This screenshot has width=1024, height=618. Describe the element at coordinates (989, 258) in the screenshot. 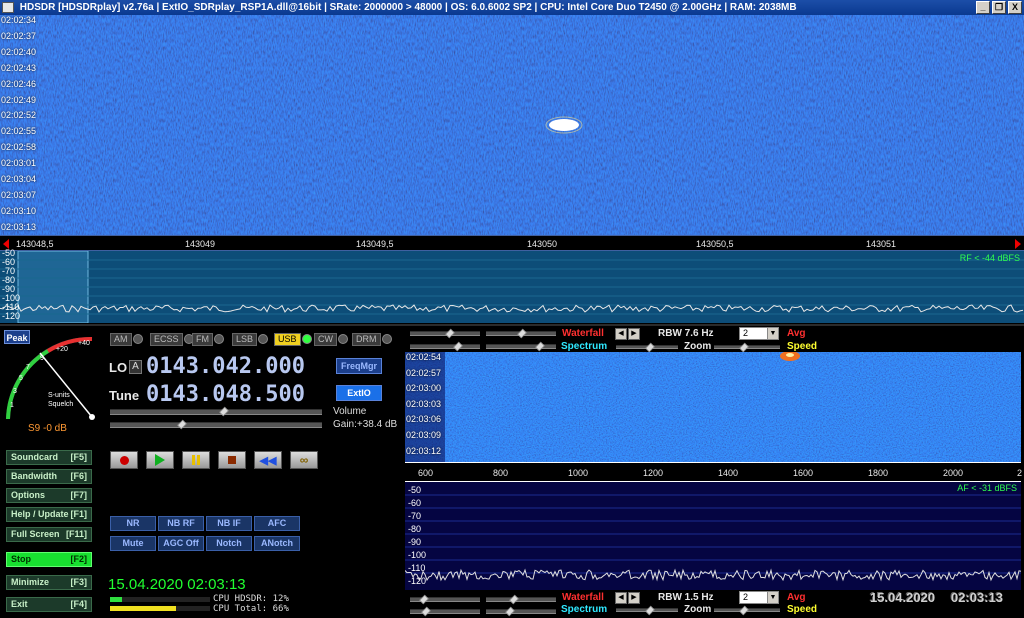

I see `rf-level-readout: RF < -44 dBFS` at that location.